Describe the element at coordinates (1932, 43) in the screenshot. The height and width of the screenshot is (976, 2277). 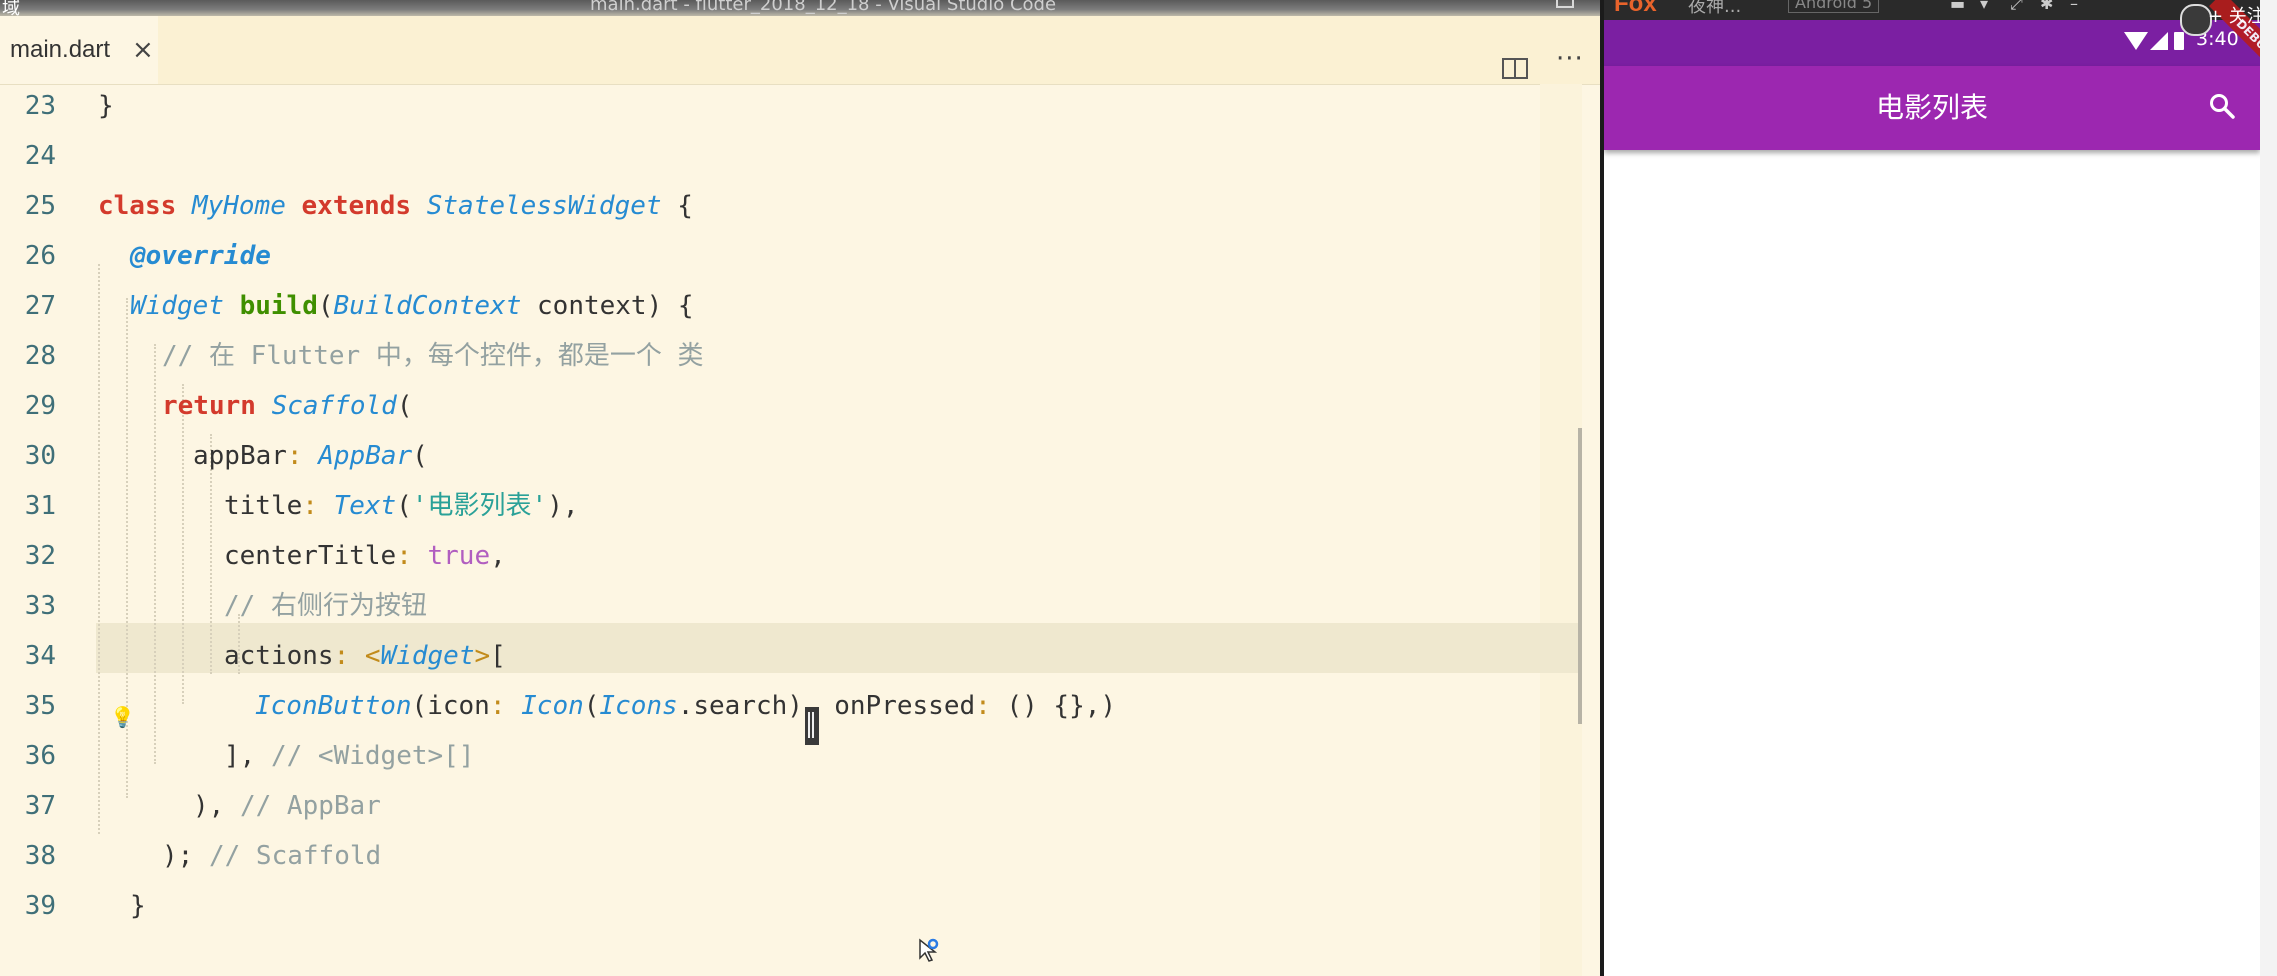
I see `android-status-bar: 3:40` at that location.